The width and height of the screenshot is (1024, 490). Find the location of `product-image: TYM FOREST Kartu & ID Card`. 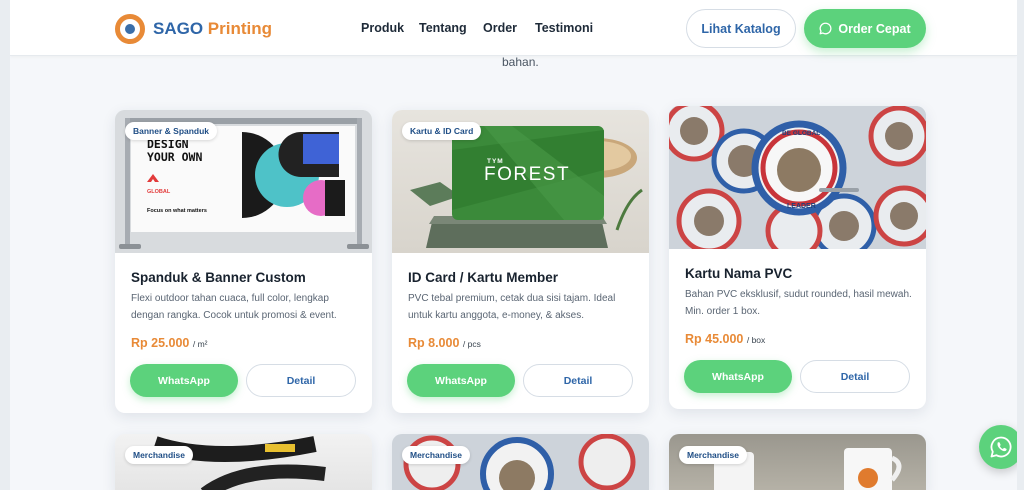

product-image: TYM FOREST Kartu & ID Card is located at coordinates (520, 181).